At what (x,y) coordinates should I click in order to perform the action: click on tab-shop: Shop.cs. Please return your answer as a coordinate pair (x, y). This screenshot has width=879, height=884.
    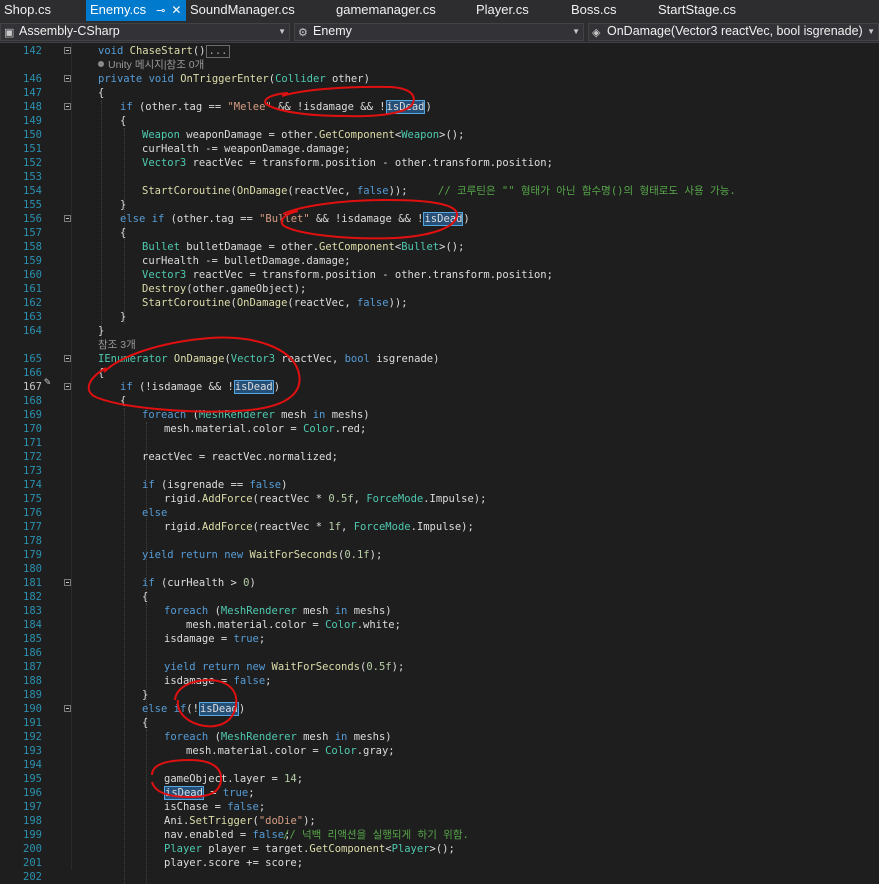
    Looking at the image, I should click on (43, 10).